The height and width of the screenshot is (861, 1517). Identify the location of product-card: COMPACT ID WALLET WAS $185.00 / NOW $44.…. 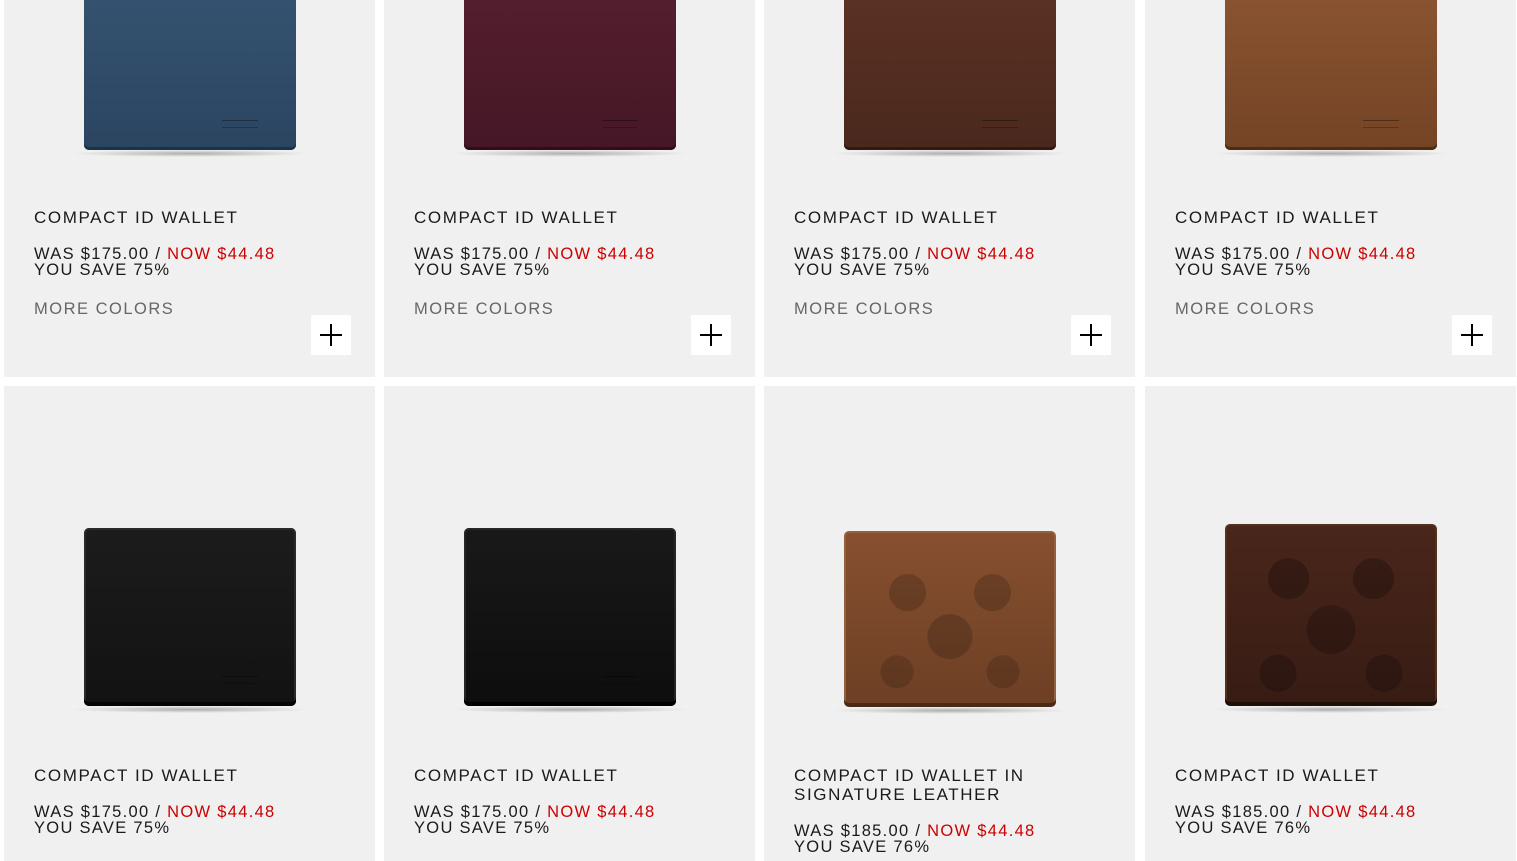
(1330, 623).